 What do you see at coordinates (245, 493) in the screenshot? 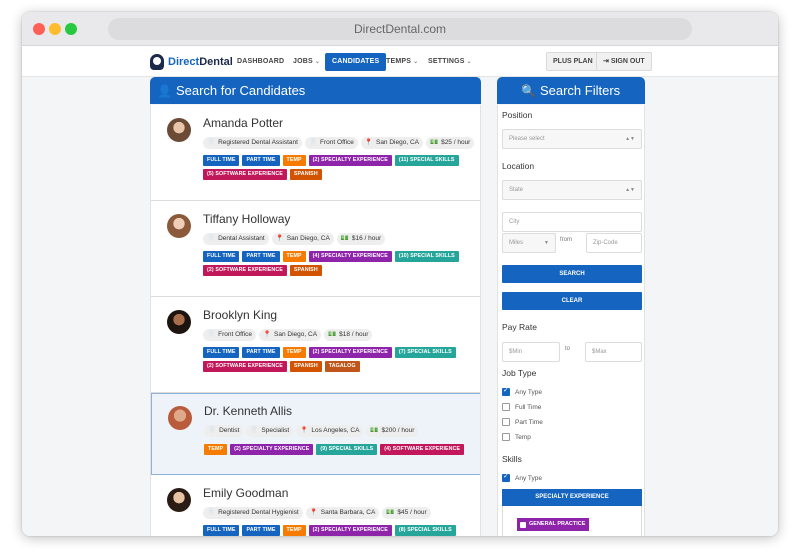
I see `candidate-name: Emily Goodman` at bounding box center [245, 493].